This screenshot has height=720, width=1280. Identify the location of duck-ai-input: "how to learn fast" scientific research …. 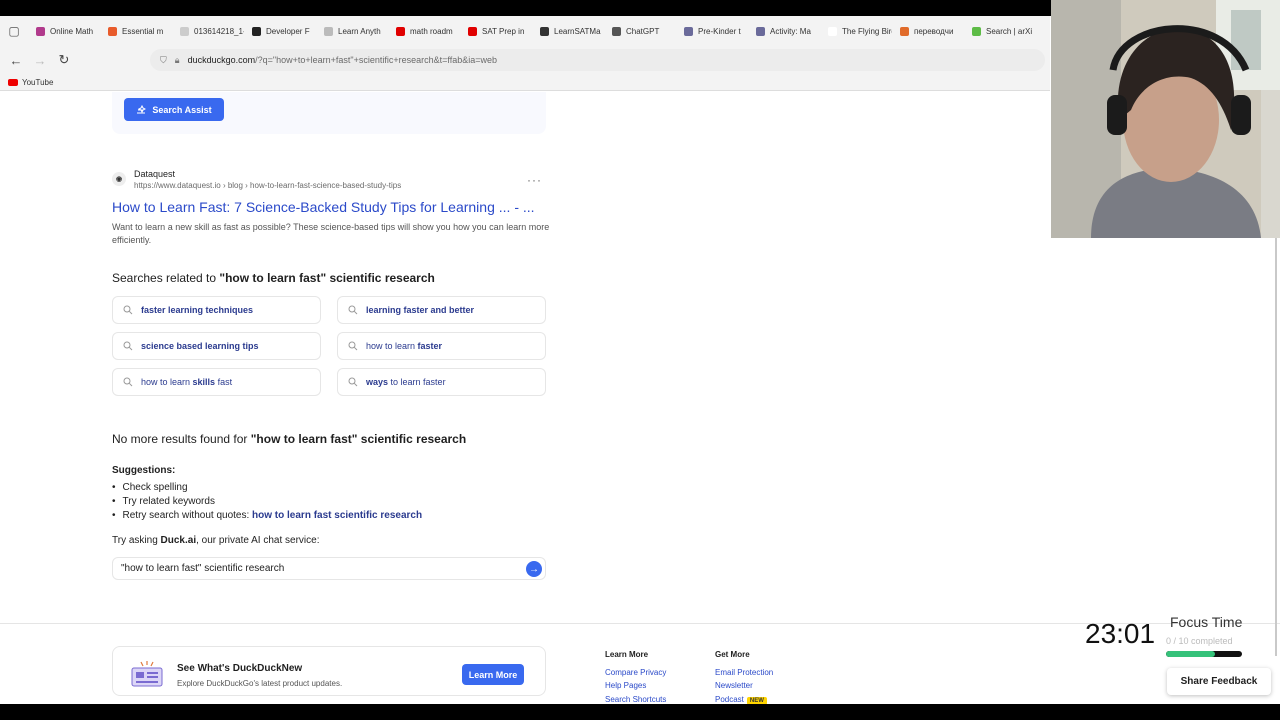
(329, 568).